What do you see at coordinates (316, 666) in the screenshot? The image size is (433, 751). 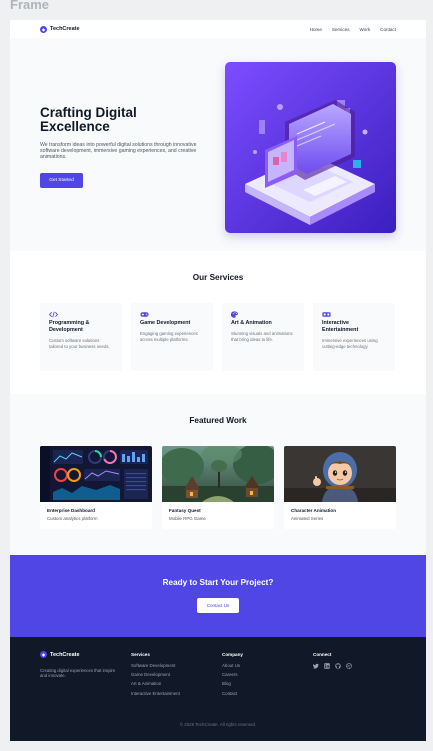 I see `twitter-icon` at bounding box center [316, 666].